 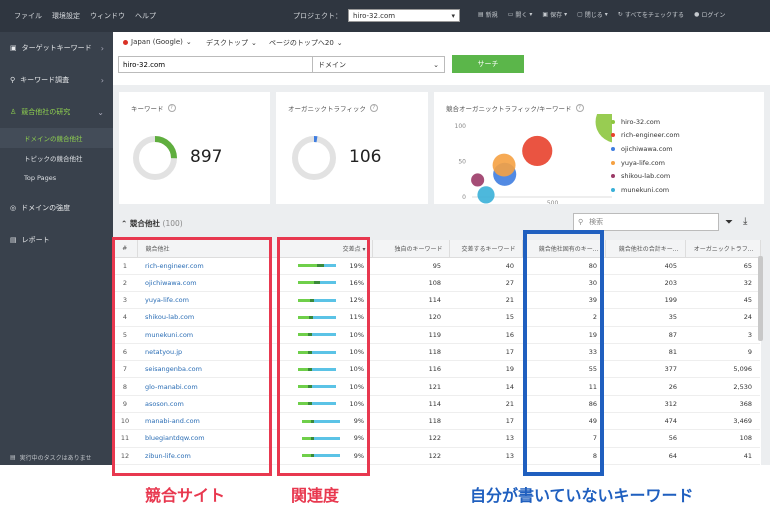 I want to click on save-label: 保存, so click(x=556, y=15).